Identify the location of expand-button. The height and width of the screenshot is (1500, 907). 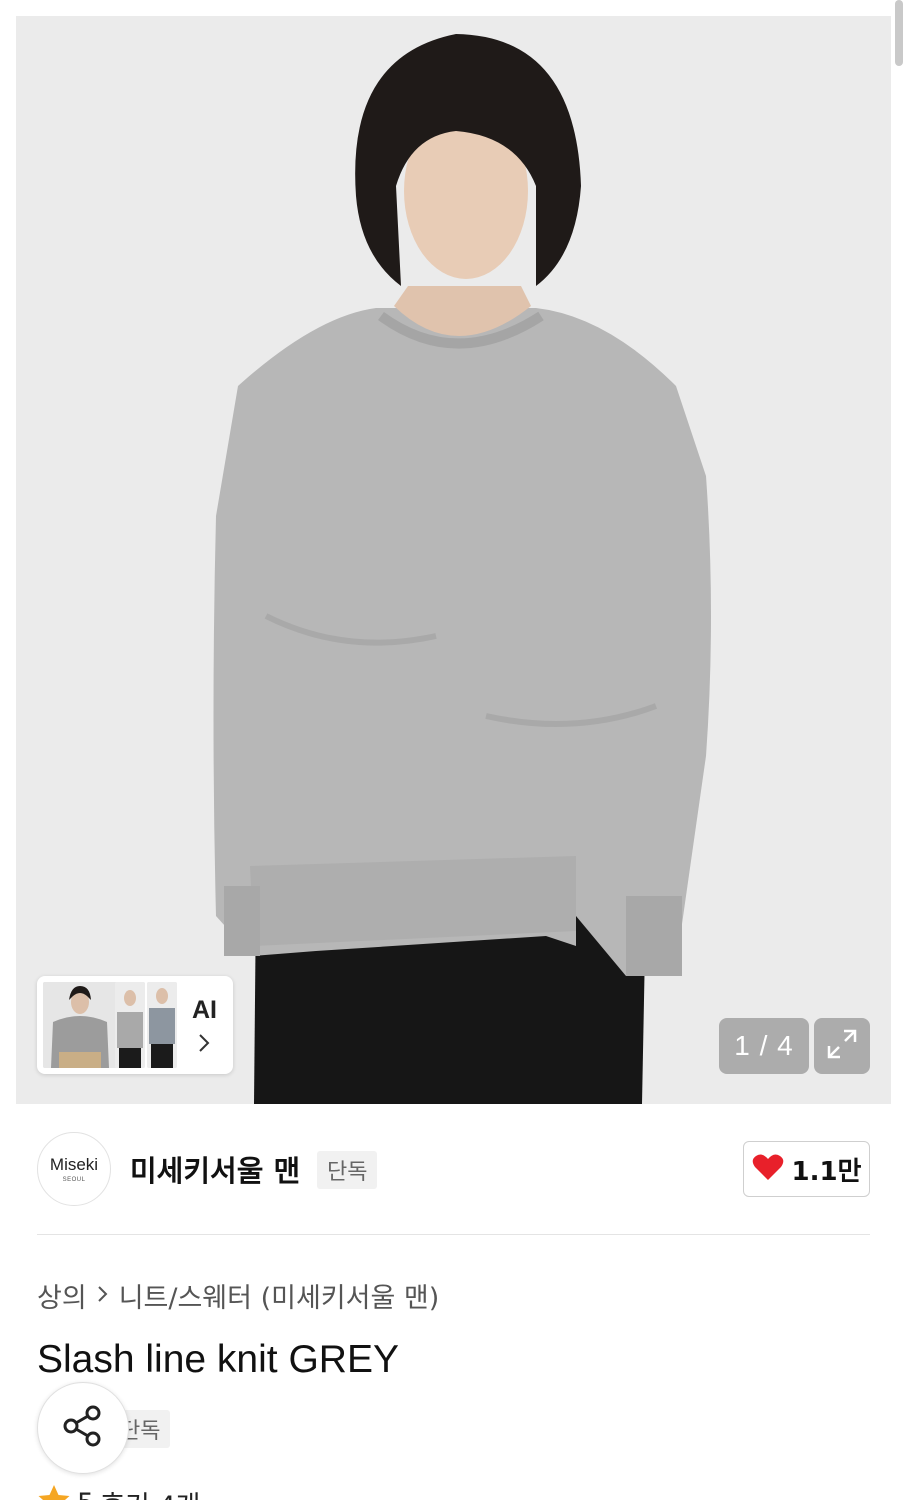
(842, 1046).